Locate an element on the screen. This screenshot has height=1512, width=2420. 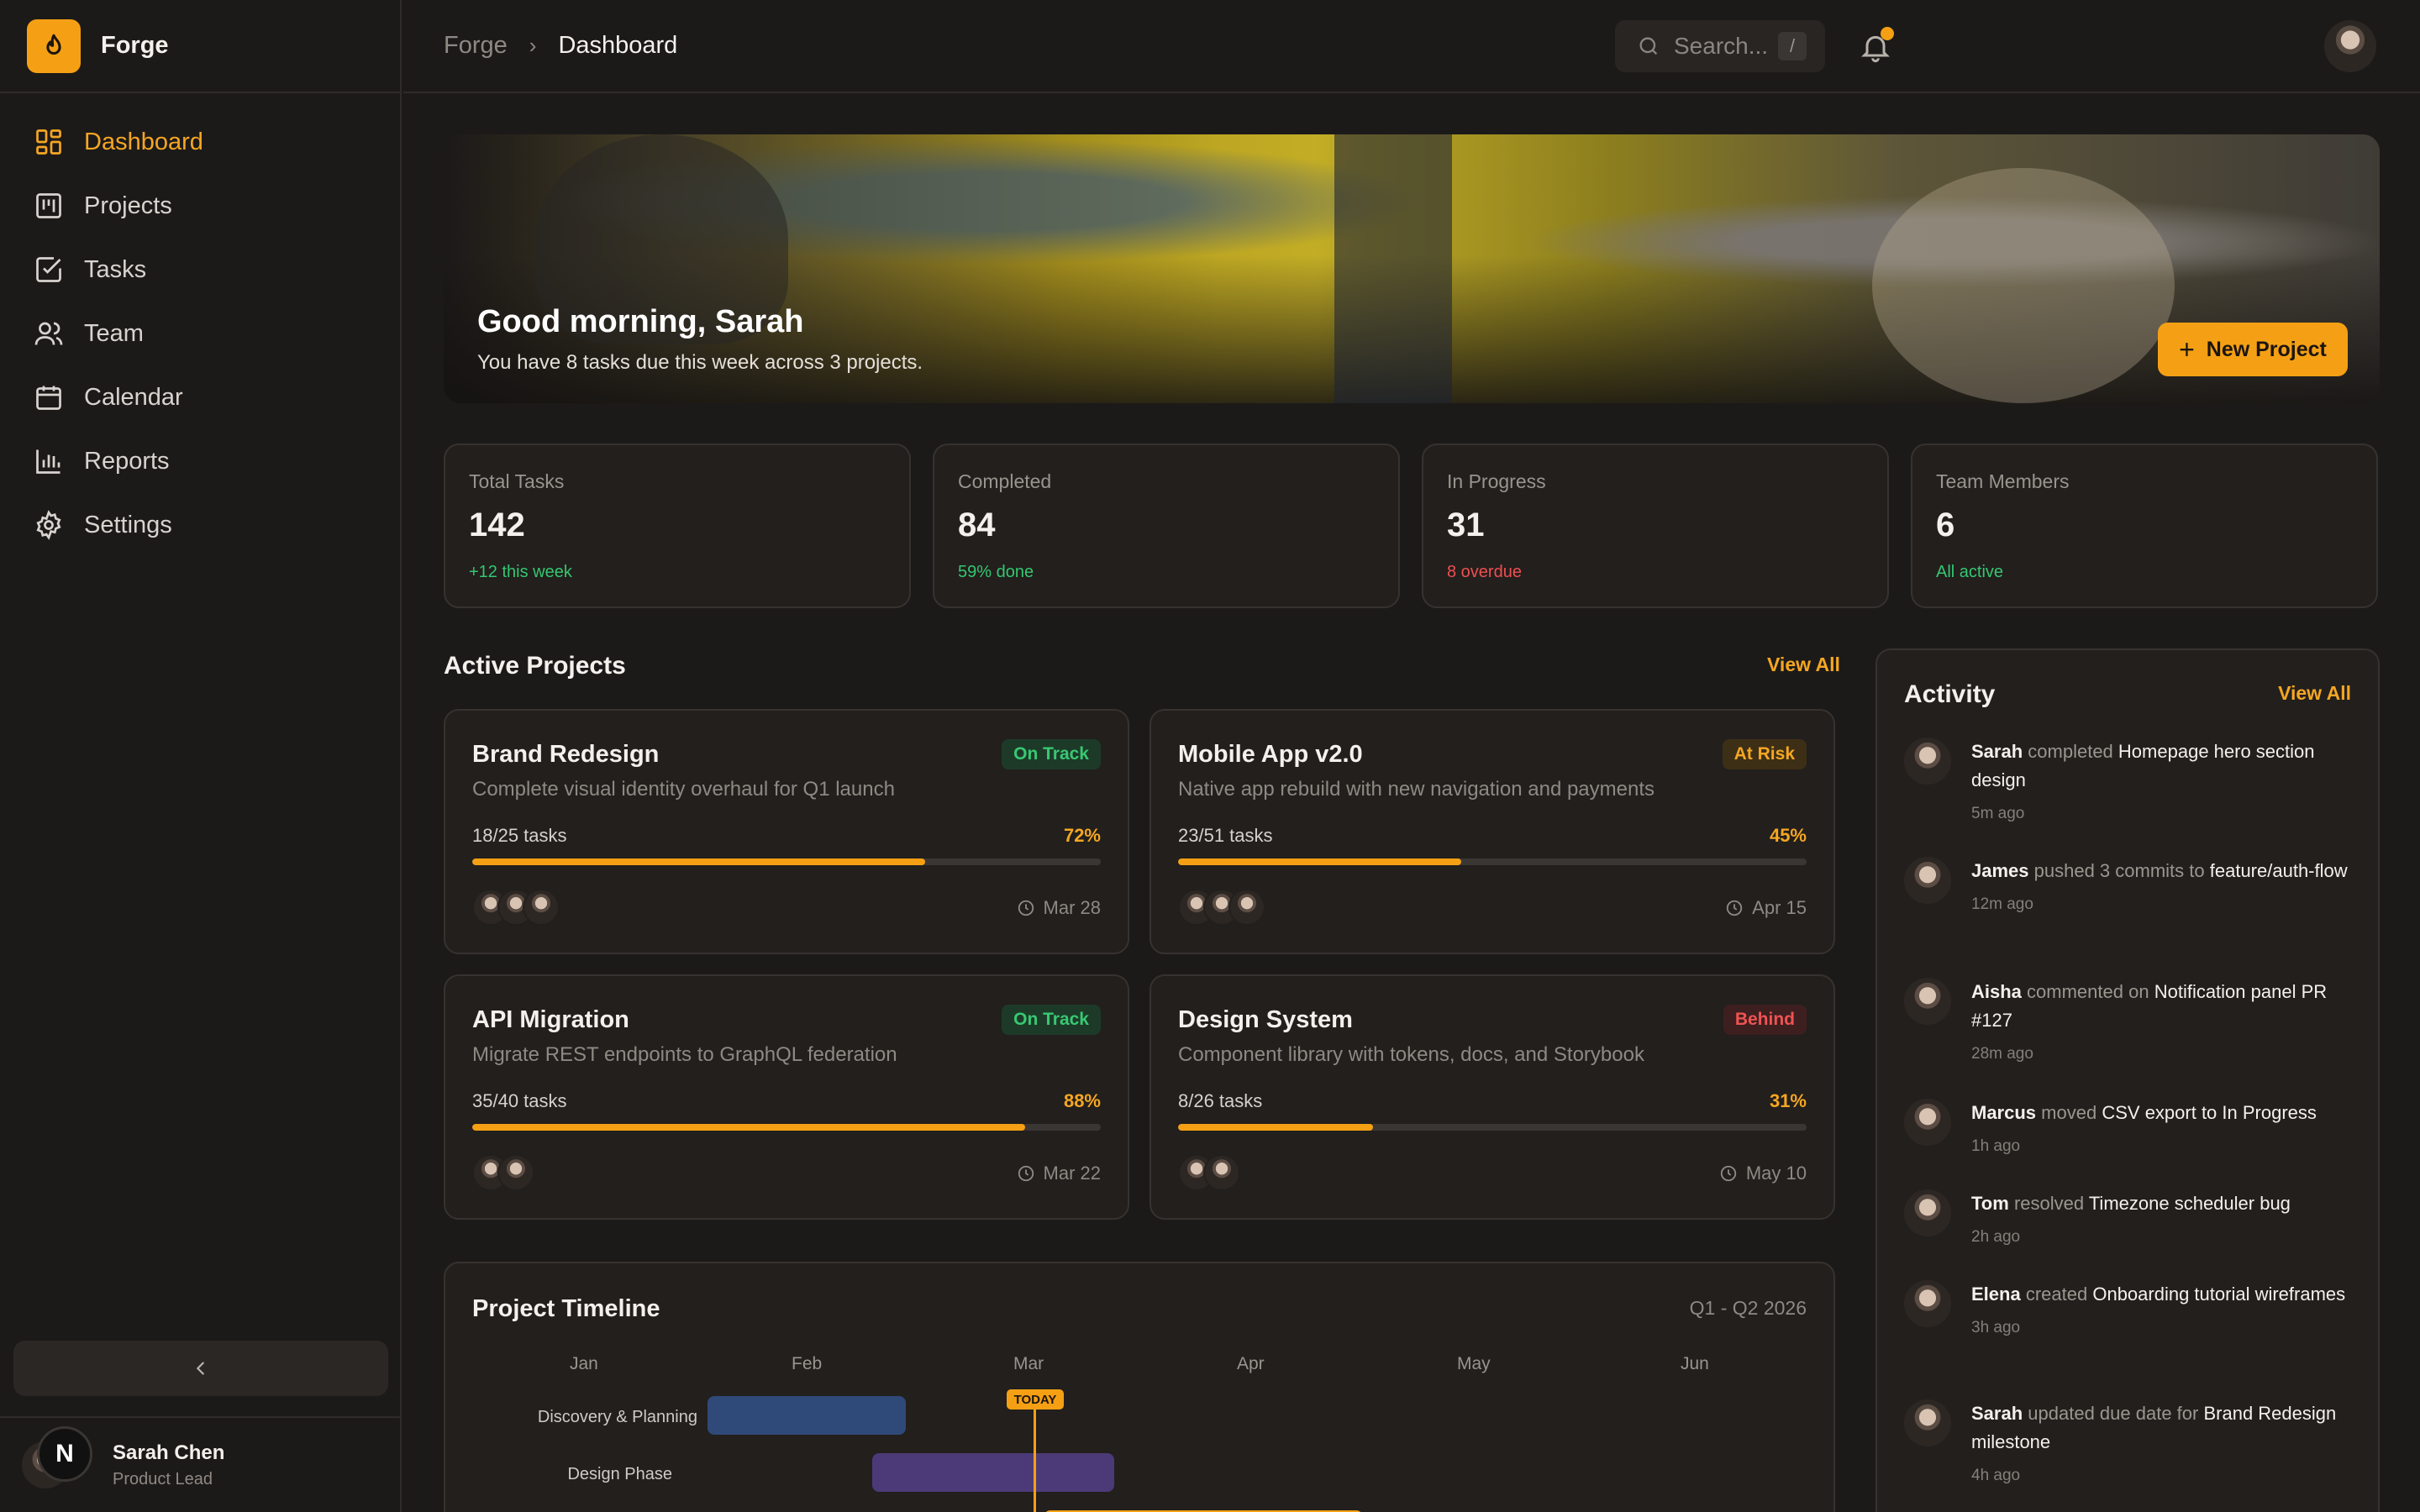
sidebar-item-projects: Projects is located at coordinates (200, 206).